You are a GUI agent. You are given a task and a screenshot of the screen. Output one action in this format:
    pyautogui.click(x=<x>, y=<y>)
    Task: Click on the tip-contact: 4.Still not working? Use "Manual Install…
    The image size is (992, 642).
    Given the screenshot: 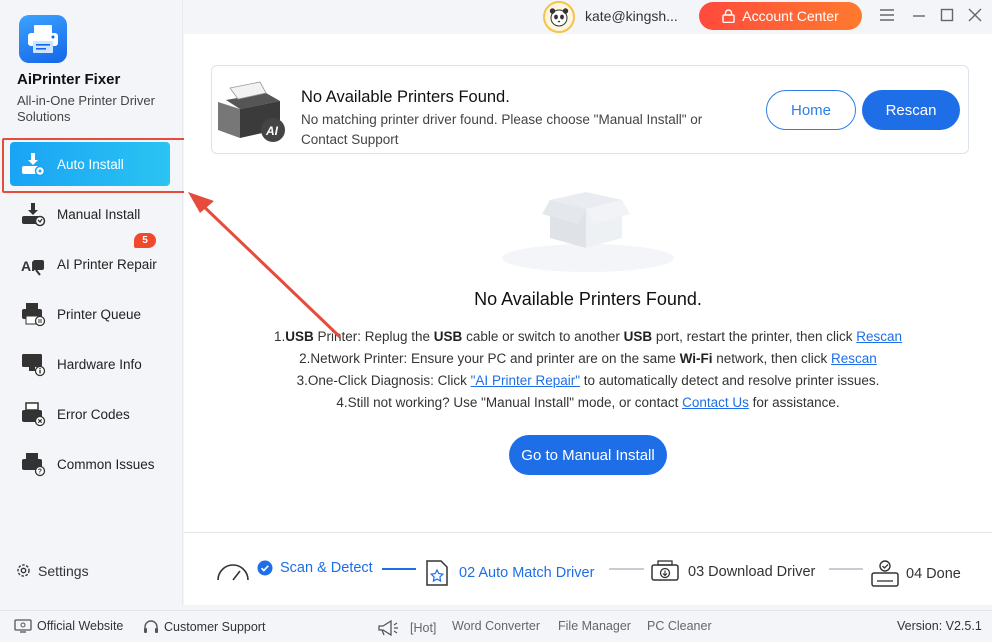 What is the action you would take?
    pyautogui.click(x=588, y=403)
    